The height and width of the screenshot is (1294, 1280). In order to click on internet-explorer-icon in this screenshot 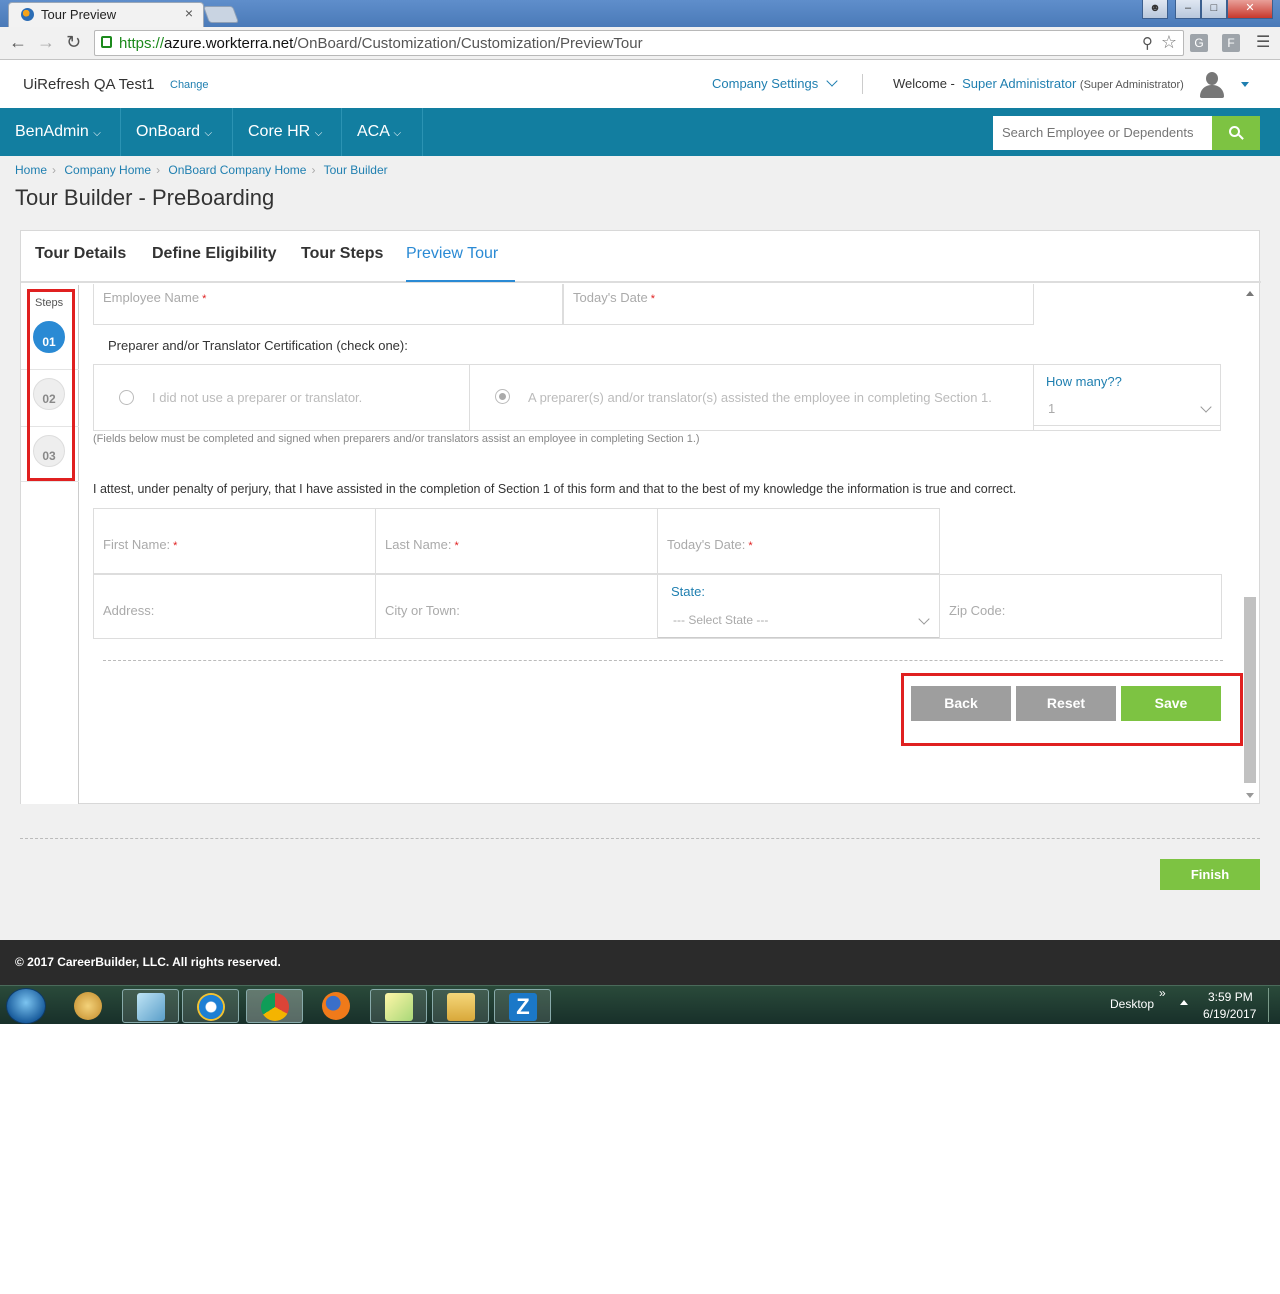, I will do `click(210, 1006)`.